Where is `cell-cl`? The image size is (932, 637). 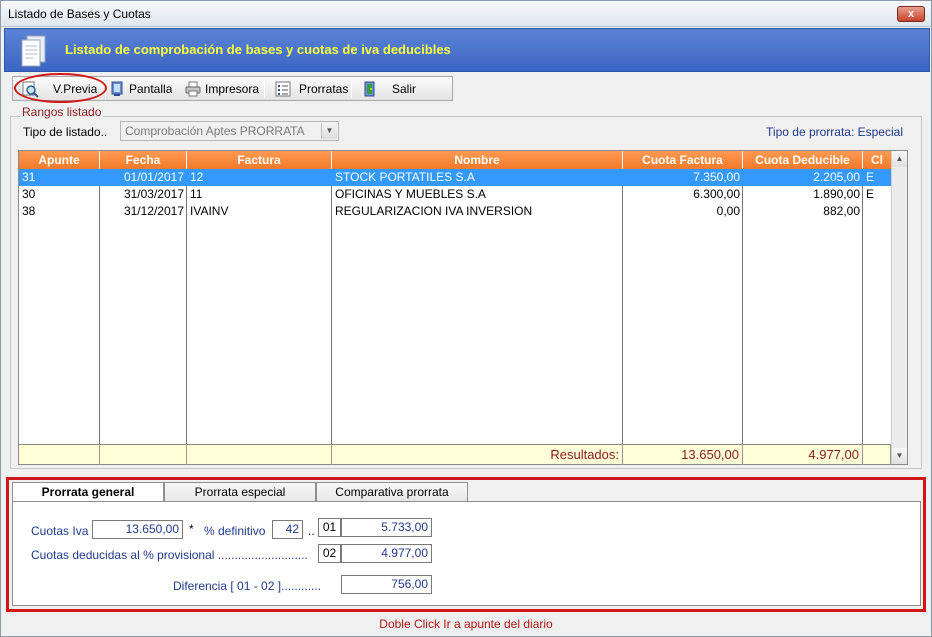 cell-cl is located at coordinates (877, 211).